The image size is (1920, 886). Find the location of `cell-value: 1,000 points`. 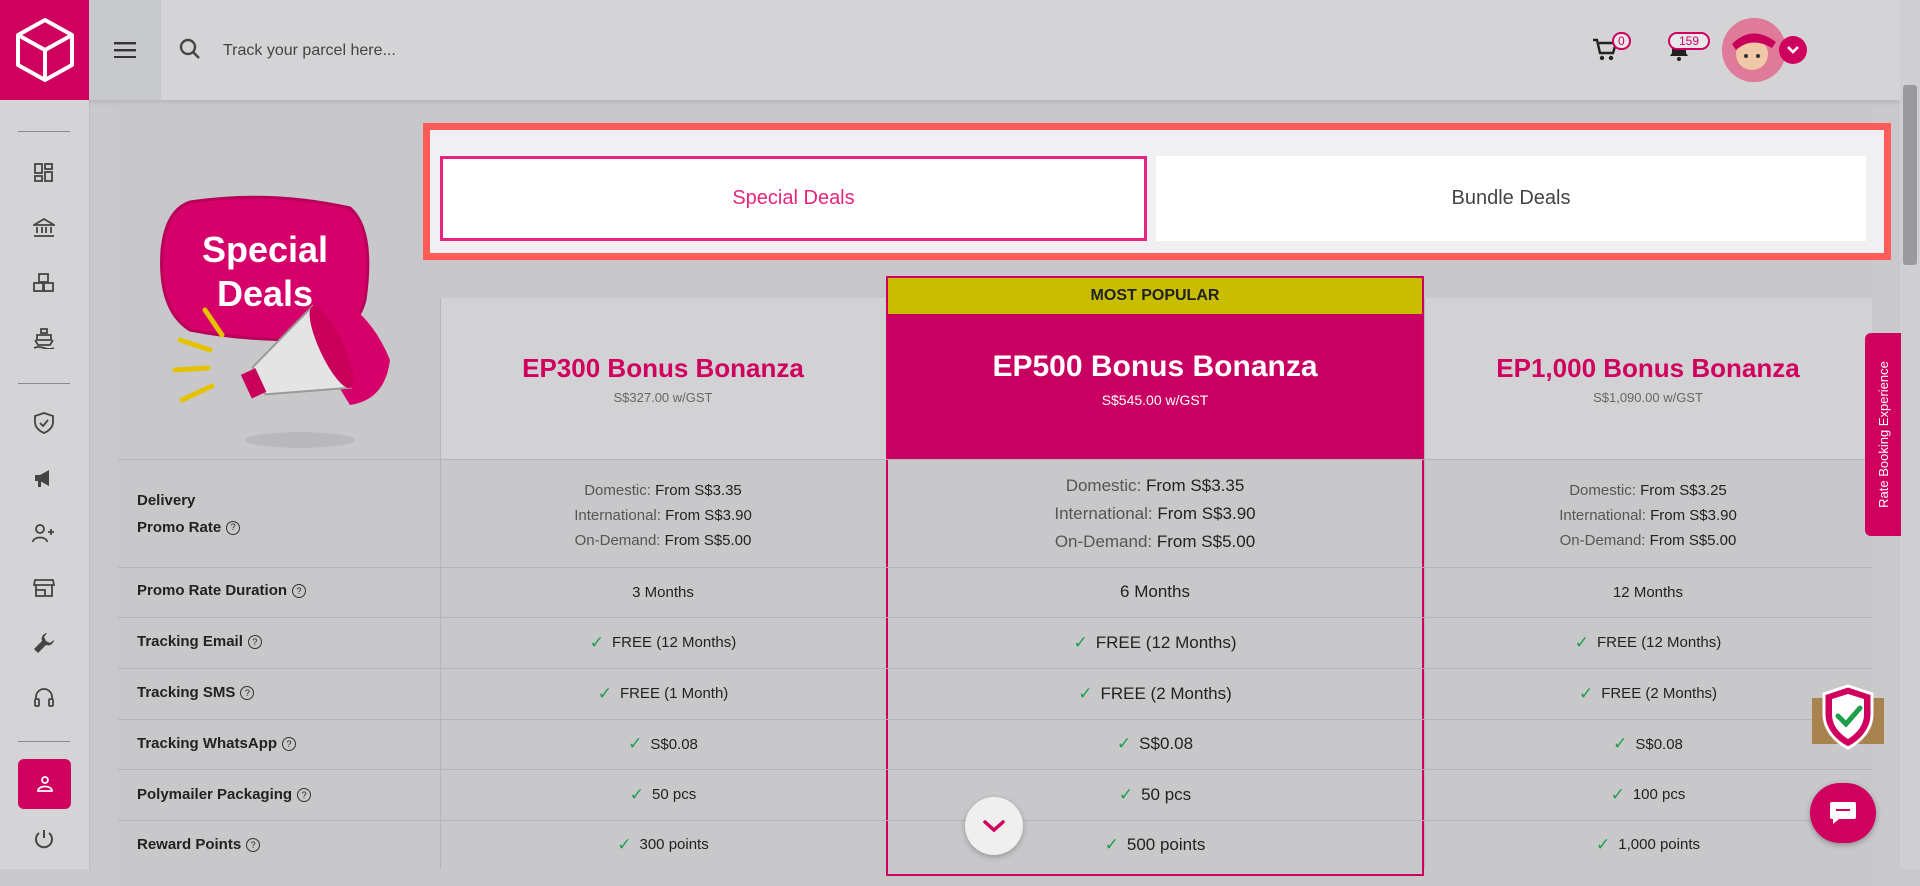

cell-value: 1,000 points is located at coordinates (1659, 844).